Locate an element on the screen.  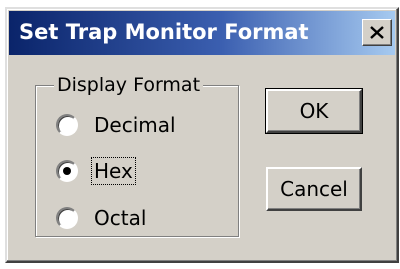
radio-button-octal is located at coordinates (67, 218).